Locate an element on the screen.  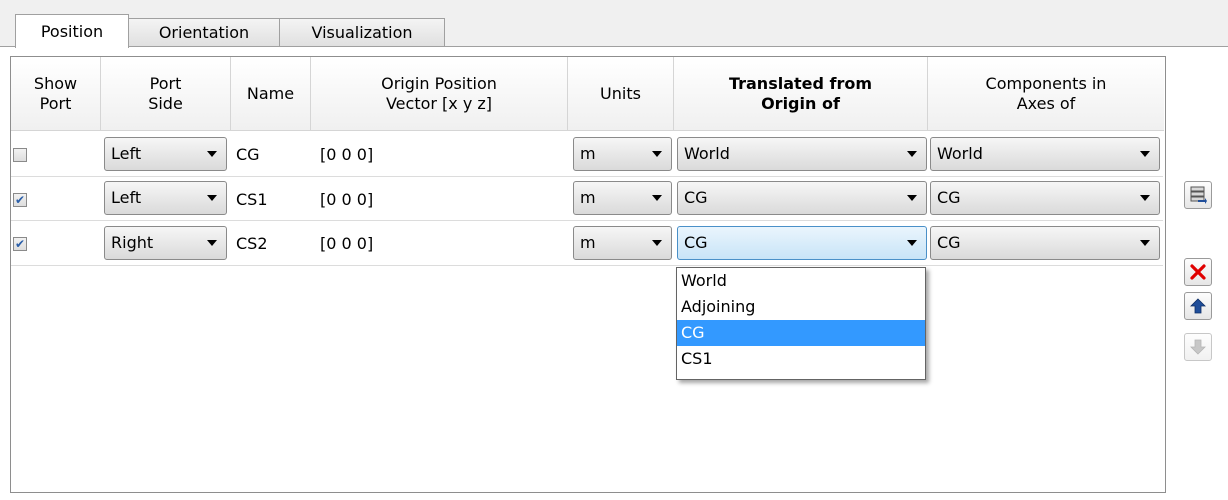
header-show-port: Show Port is located at coordinates (56, 94).